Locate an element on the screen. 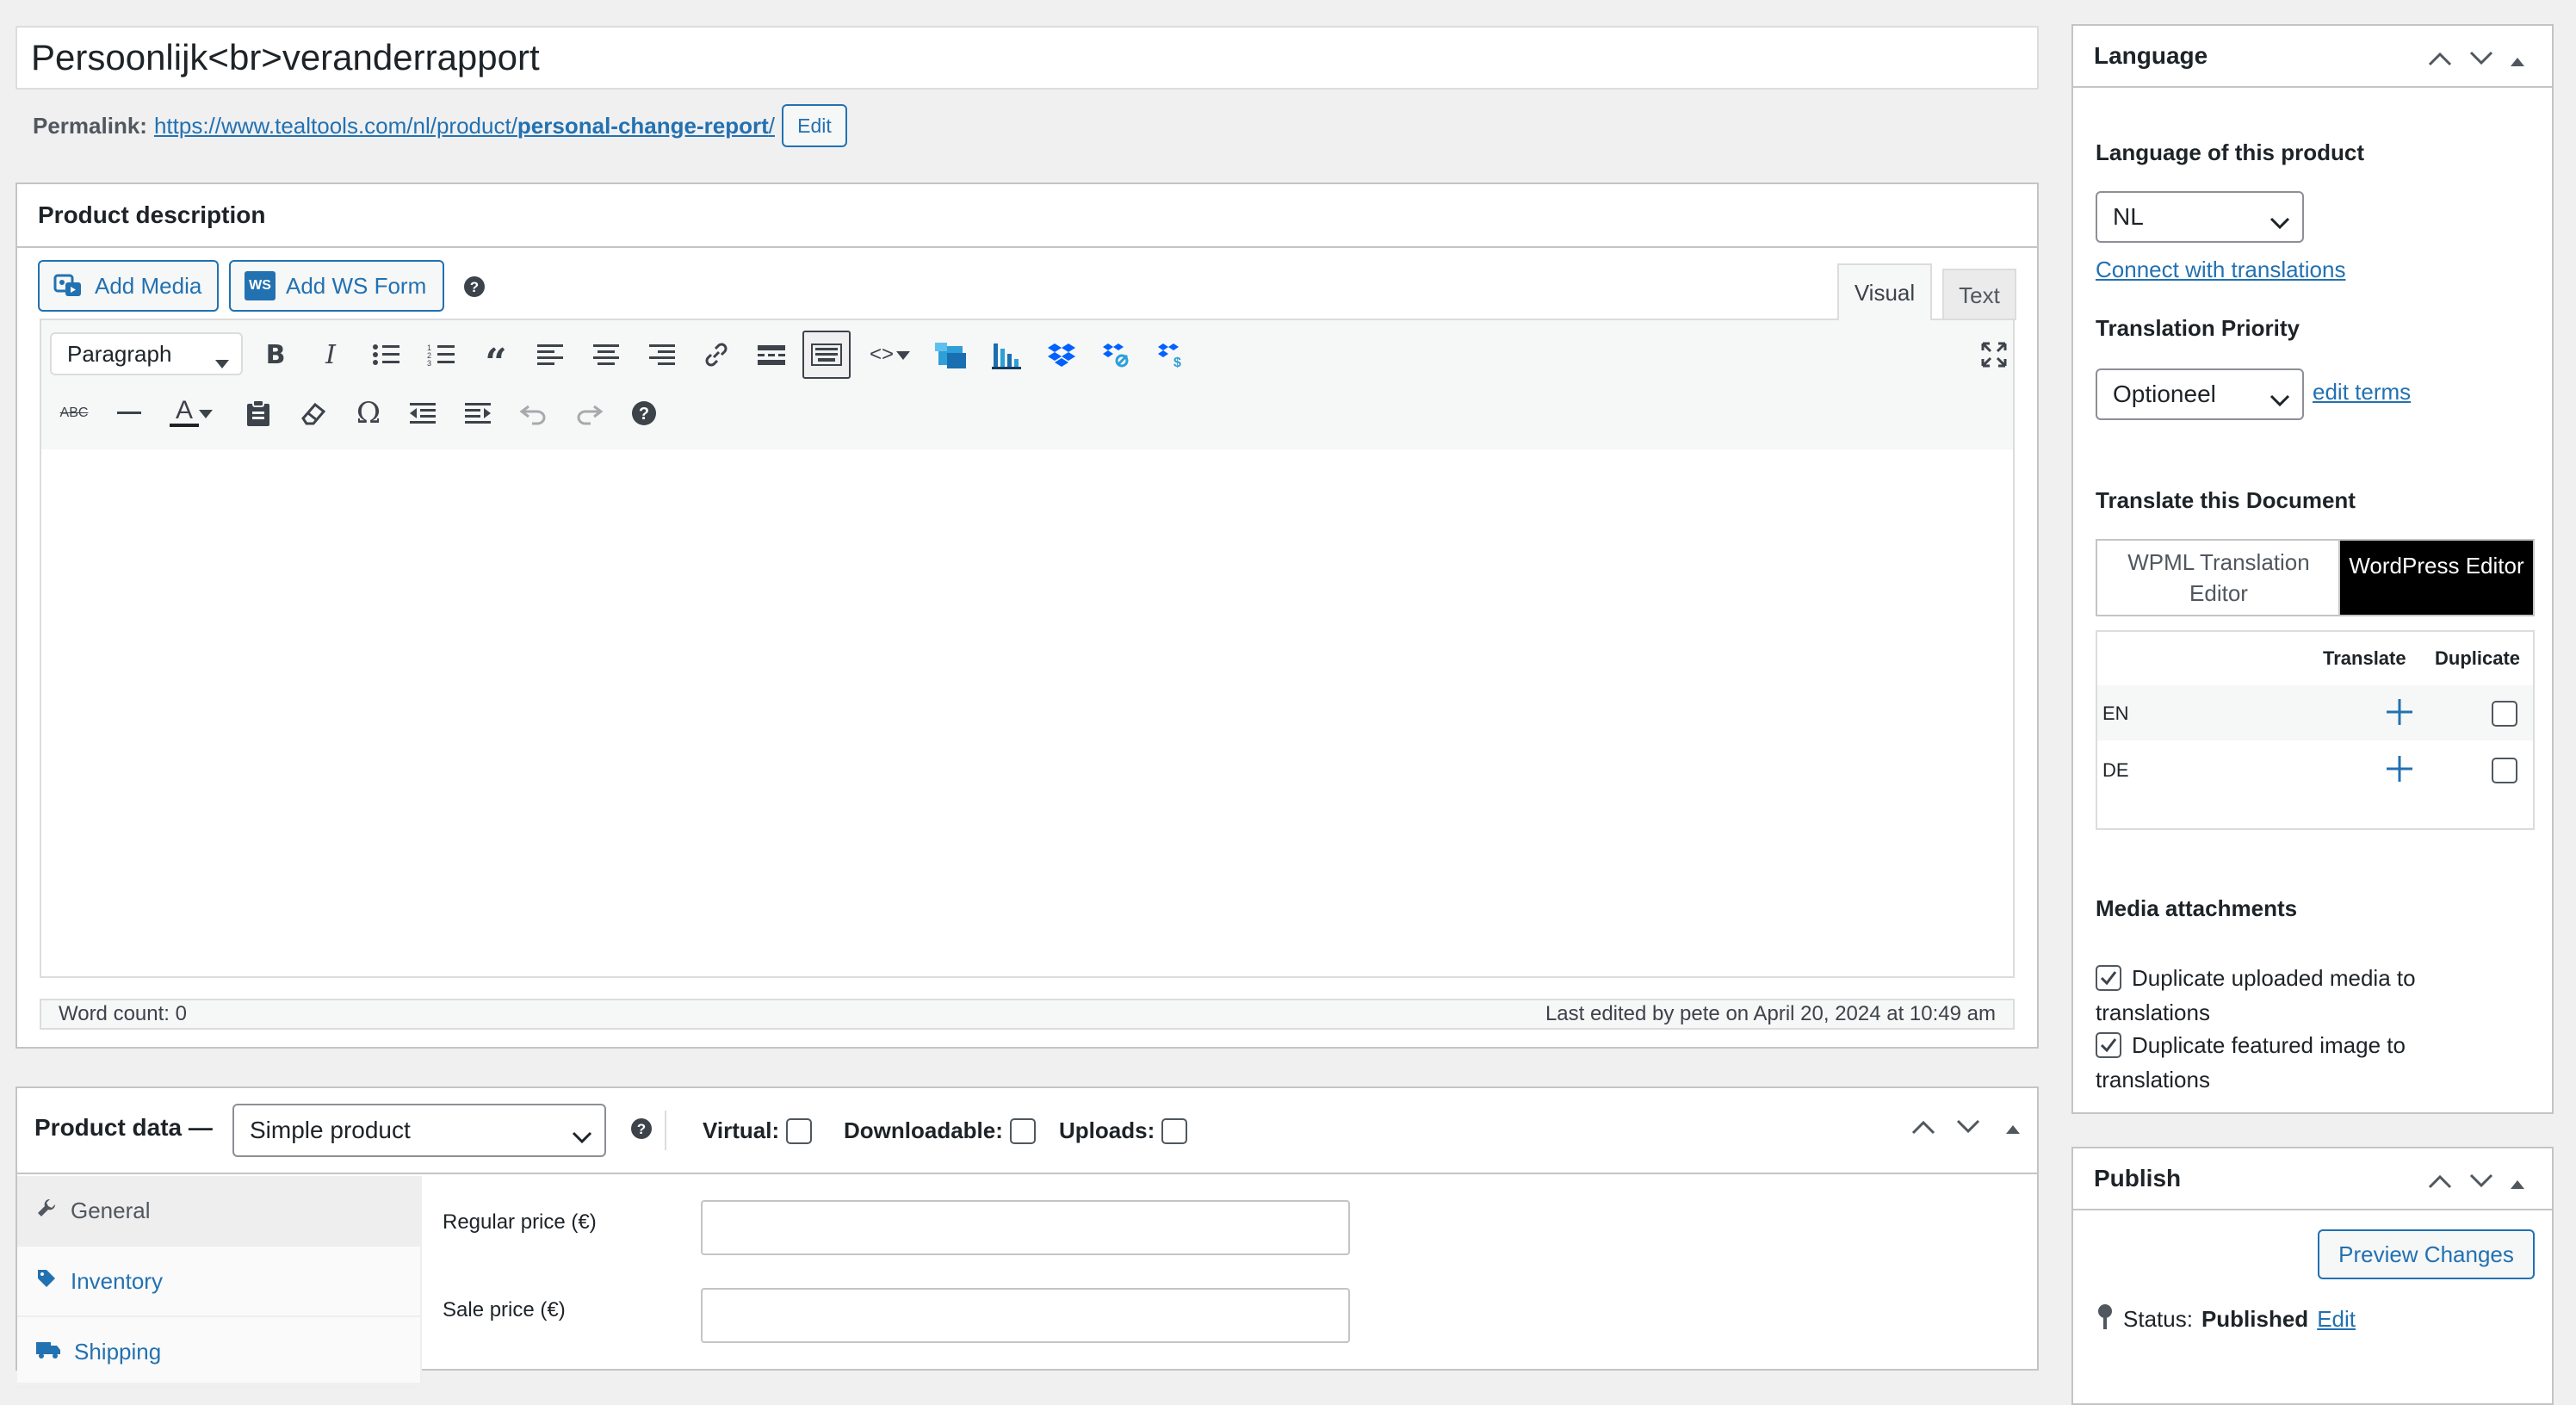 Image resolution: width=2576 pixels, height=1405 pixels. connect-translations-link: Connect with translations is located at coordinates (2220, 270).